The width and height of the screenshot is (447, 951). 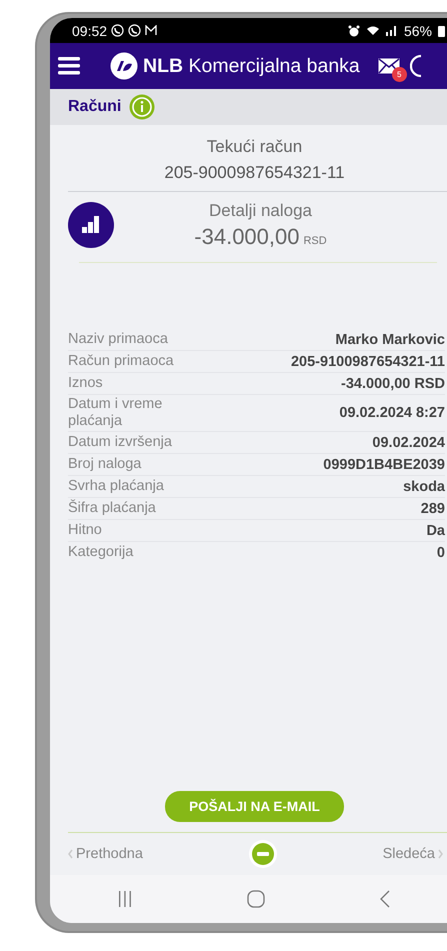 I want to click on logo-icon, so click(x=124, y=66).